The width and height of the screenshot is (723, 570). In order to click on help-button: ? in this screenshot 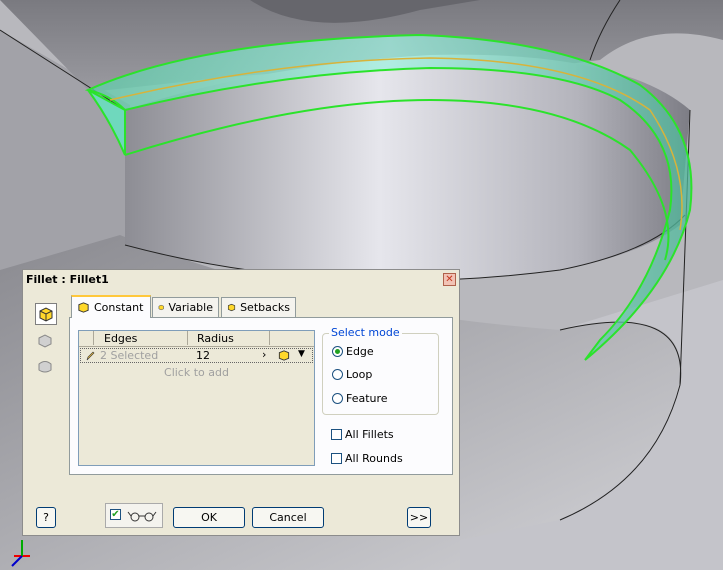, I will do `click(46, 517)`.